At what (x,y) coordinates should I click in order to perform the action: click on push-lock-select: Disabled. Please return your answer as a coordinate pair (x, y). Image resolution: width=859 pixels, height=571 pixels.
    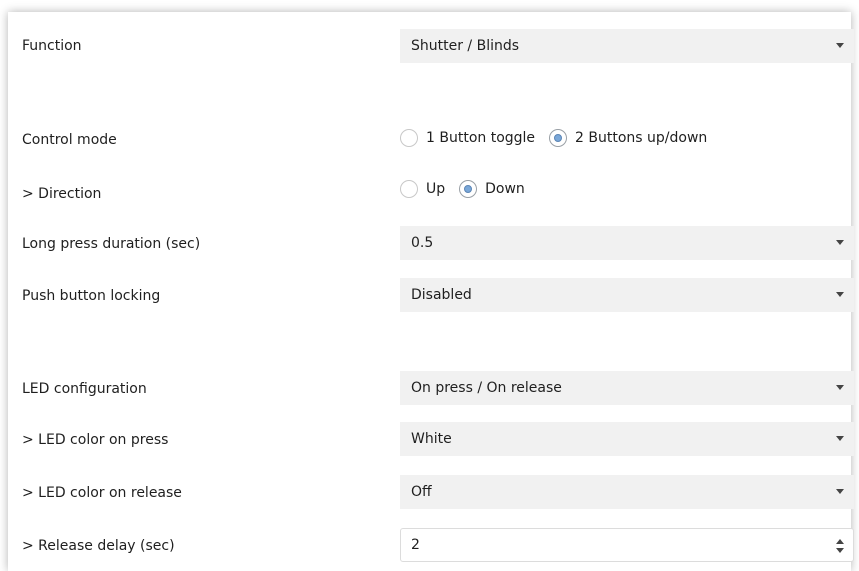
    Looking at the image, I should click on (627, 295).